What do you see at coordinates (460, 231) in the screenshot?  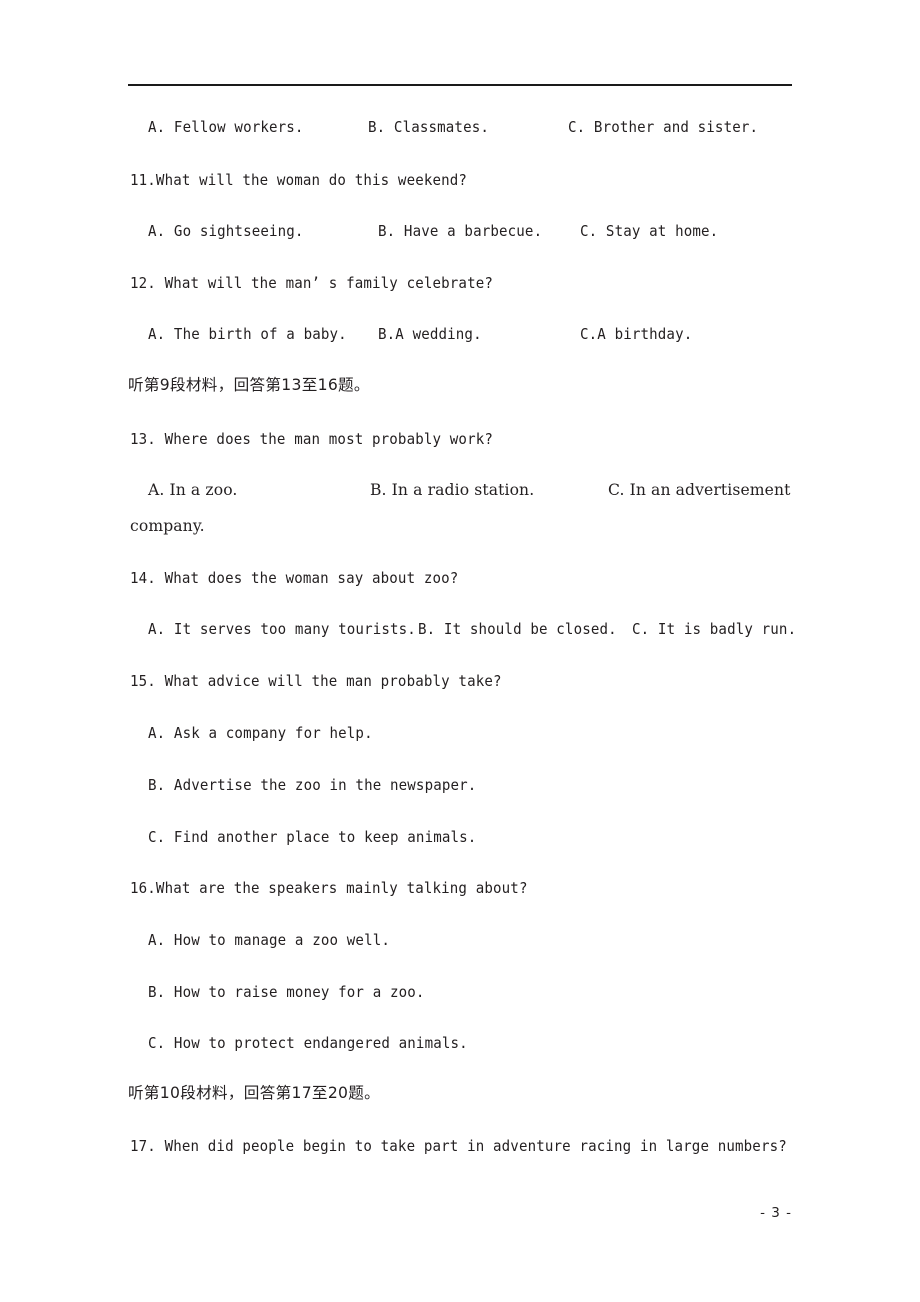 I see `option-b-q11: B. Have a barbecue.` at bounding box center [460, 231].